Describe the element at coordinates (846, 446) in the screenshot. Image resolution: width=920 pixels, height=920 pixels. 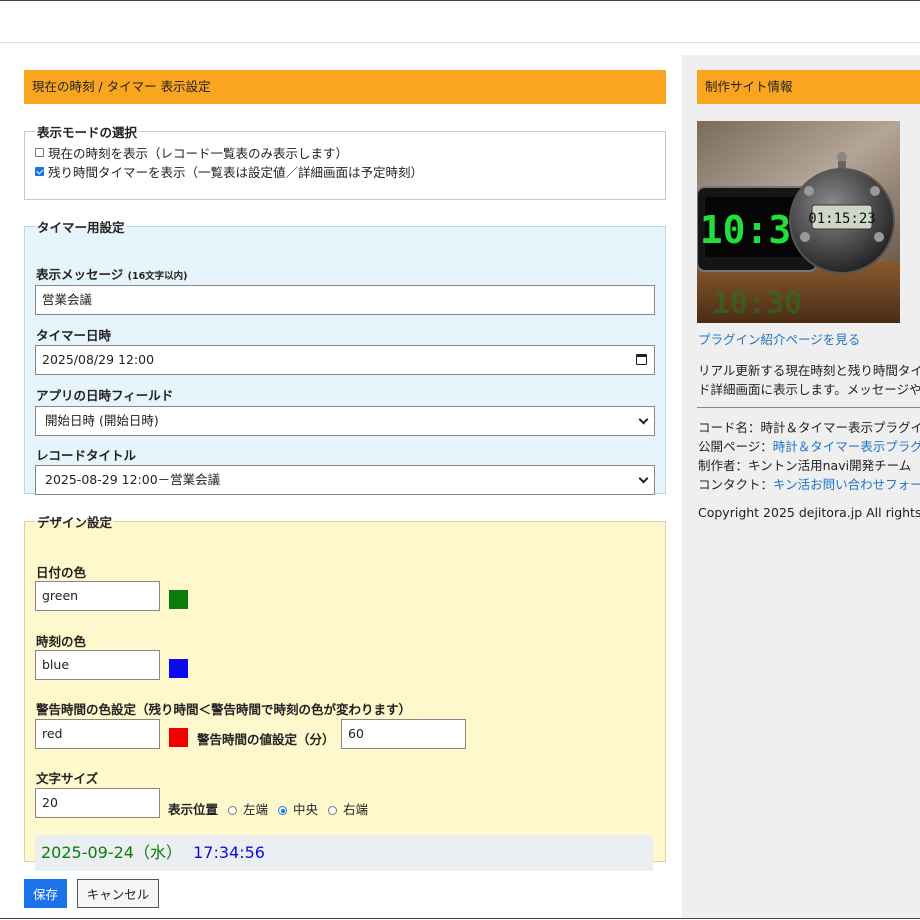
I see `public-page-link: 時計＆タイマー表示プラグ` at that location.